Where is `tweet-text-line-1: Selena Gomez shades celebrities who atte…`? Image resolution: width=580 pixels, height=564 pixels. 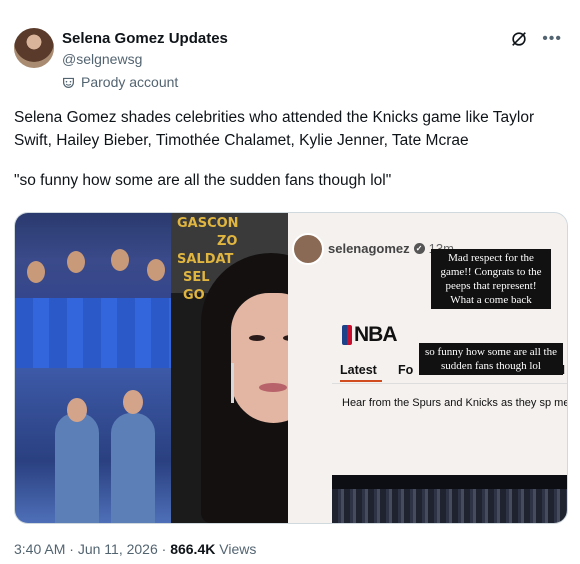
tweet-text-line-1: Selena Gomez shades celebrities who atte… is located at coordinates (274, 129).